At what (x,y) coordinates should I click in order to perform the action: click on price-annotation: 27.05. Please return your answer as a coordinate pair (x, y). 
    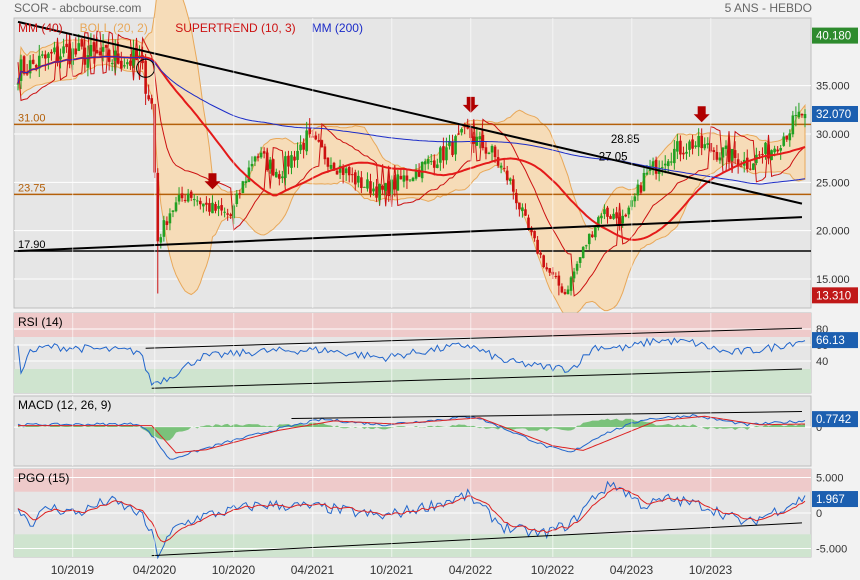
    Looking at the image, I should click on (613, 158).